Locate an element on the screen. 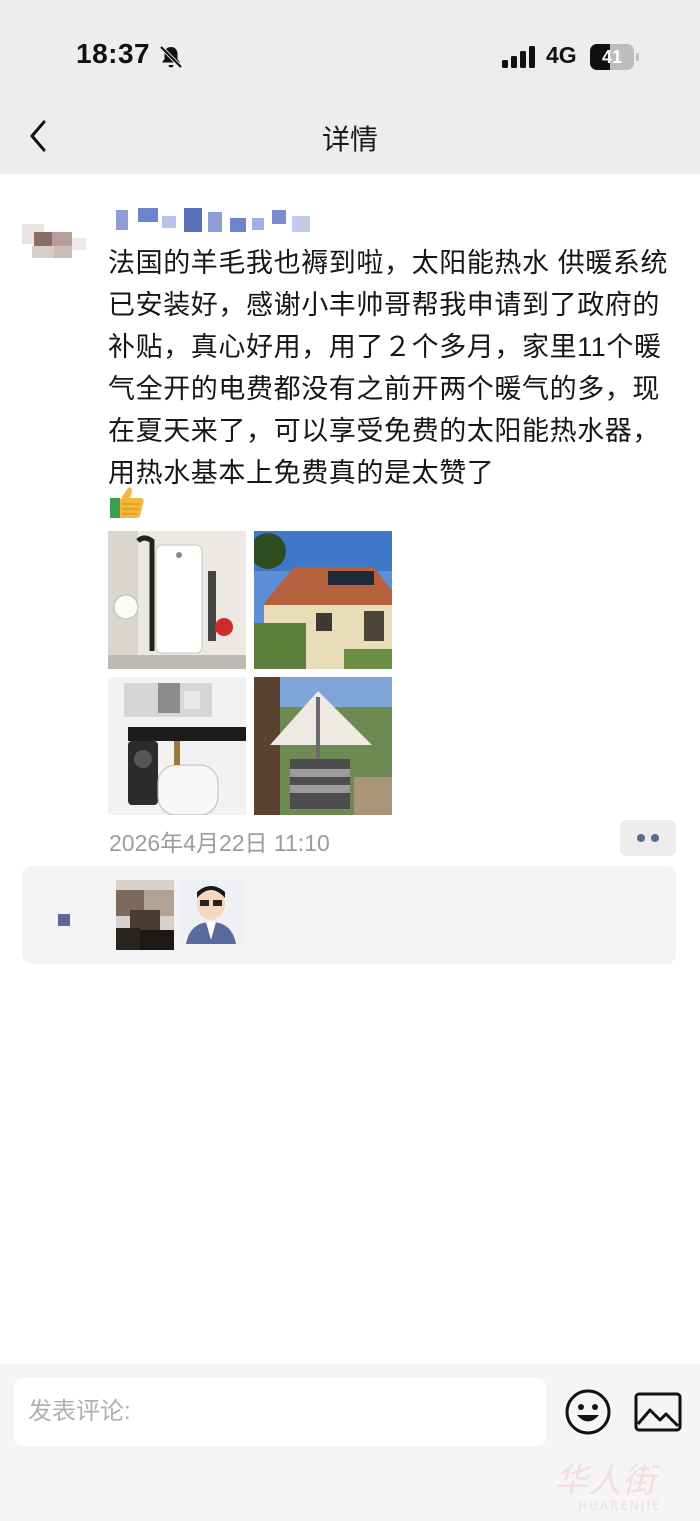 This screenshot has width=700, height=1521. author-avatar is located at coordinates (55, 245).